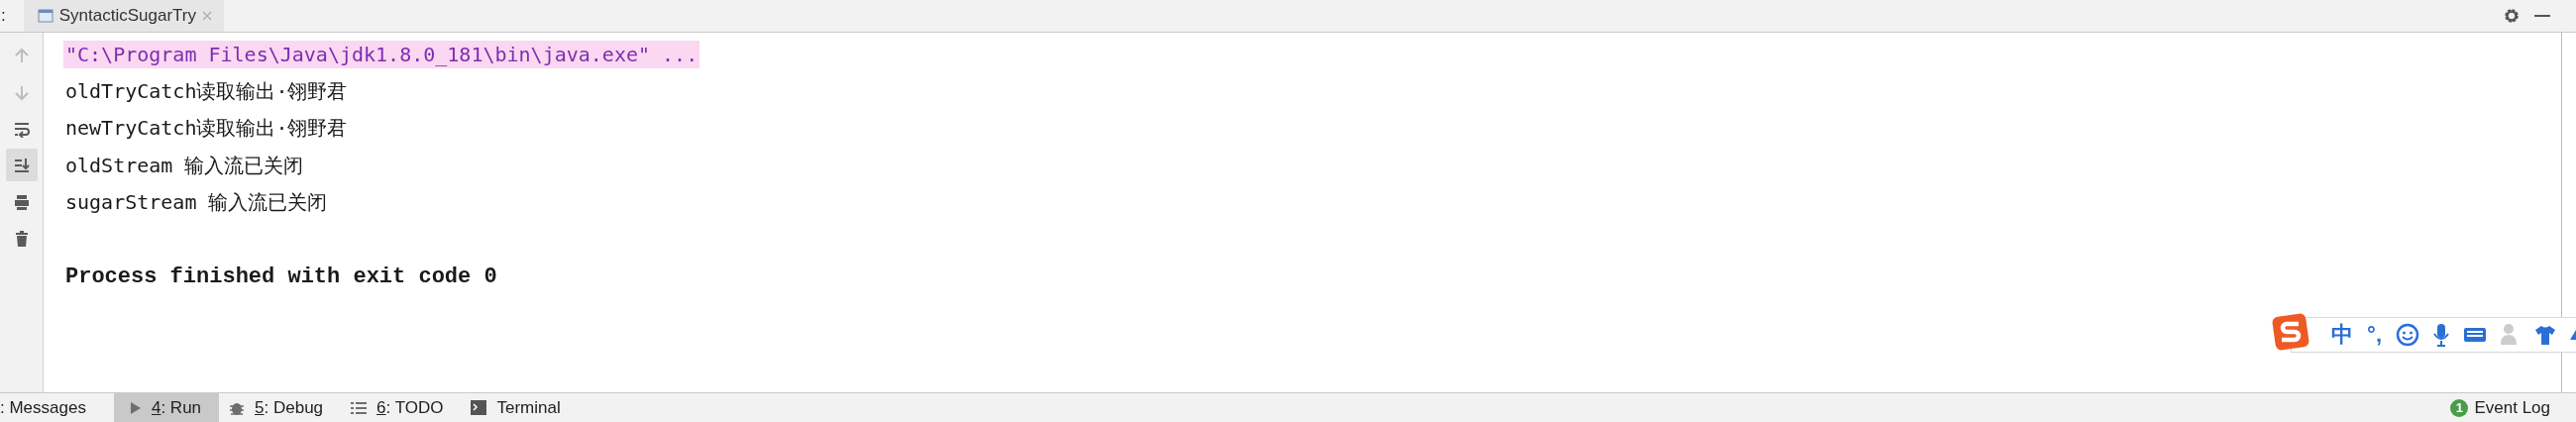 Image resolution: width=2576 pixels, height=422 pixels. I want to click on tool-window-tab: 5: Debug, so click(285, 408).